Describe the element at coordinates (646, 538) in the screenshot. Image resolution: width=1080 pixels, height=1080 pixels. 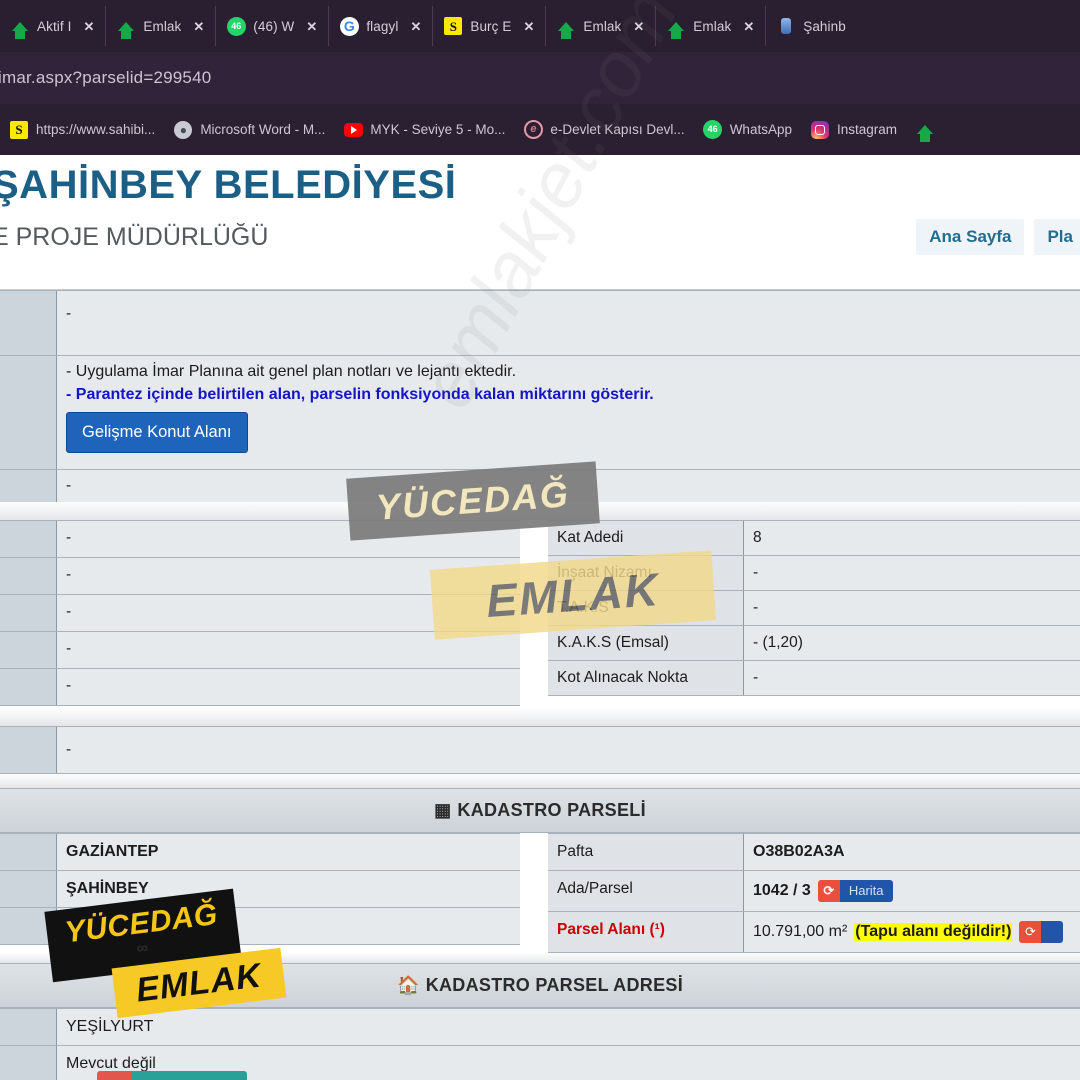
I see `row-key-kat-adedi: Kat Adedi` at that location.